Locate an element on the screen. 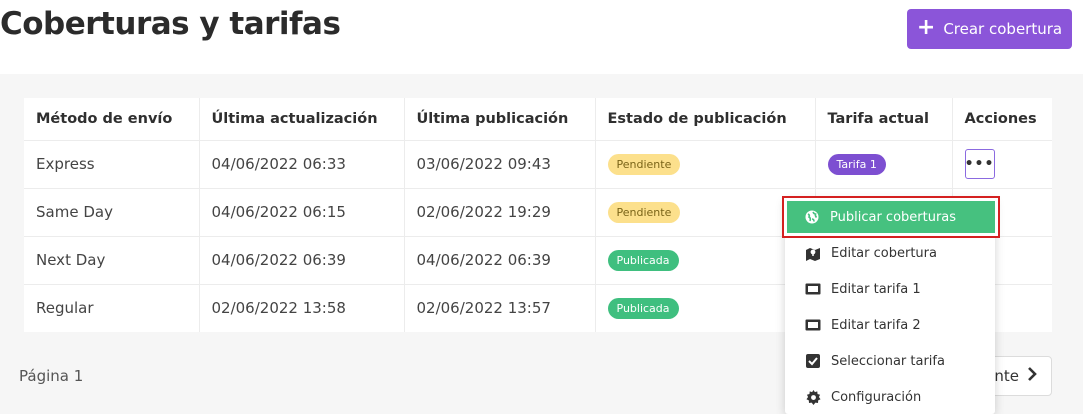  menu-item-label: Editar tarifa 2 is located at coordinates (876, 325).